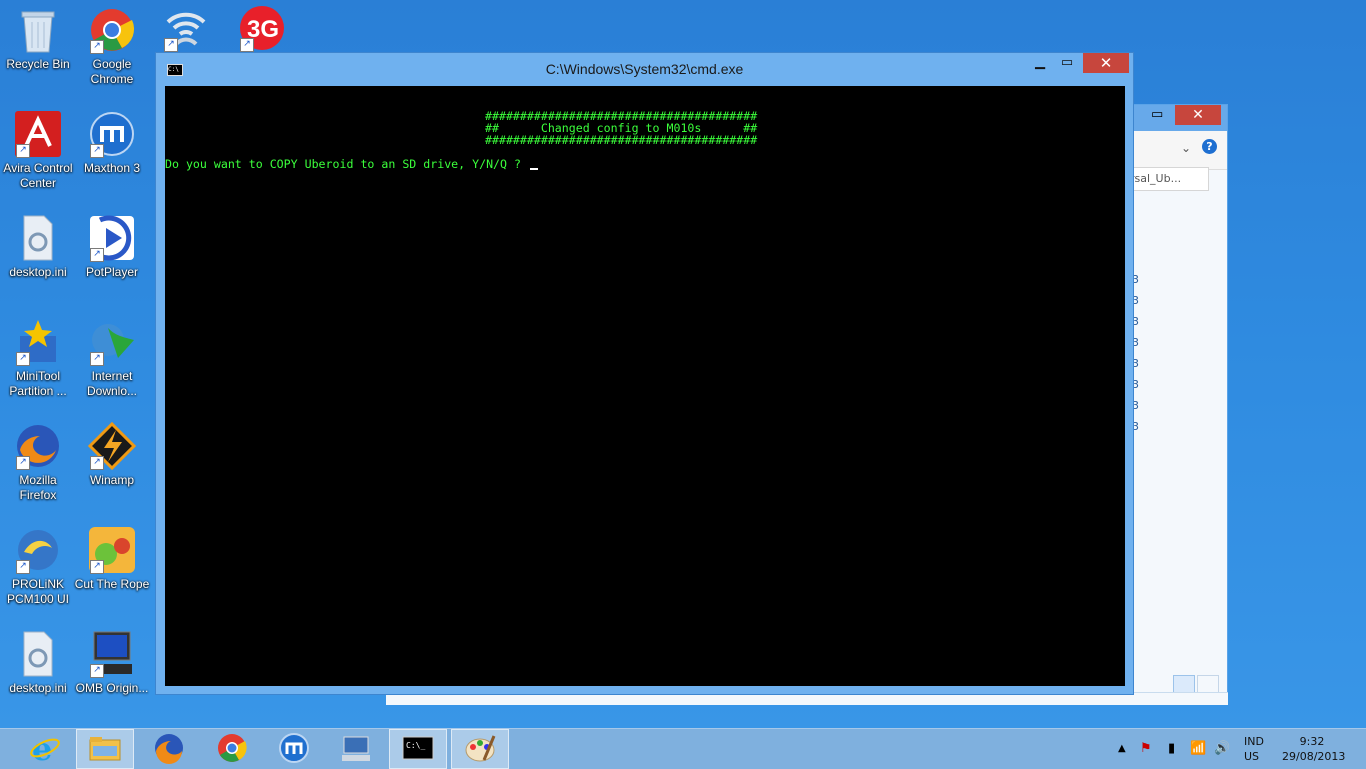  I want to click on desktop-icon-firefox: ↗ Mozilla Firefox, so click(38, 462).